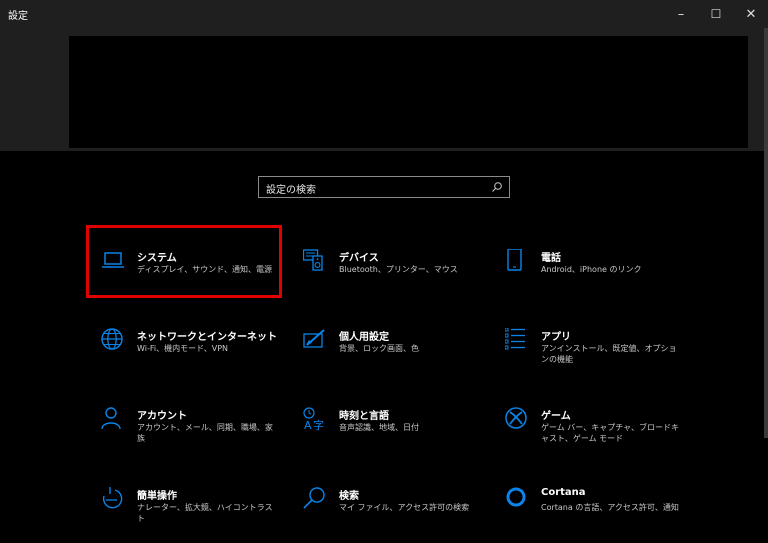  Describe the element at coordinates (516, 497) in the screenshot. I see `cortana-icon` at that location.